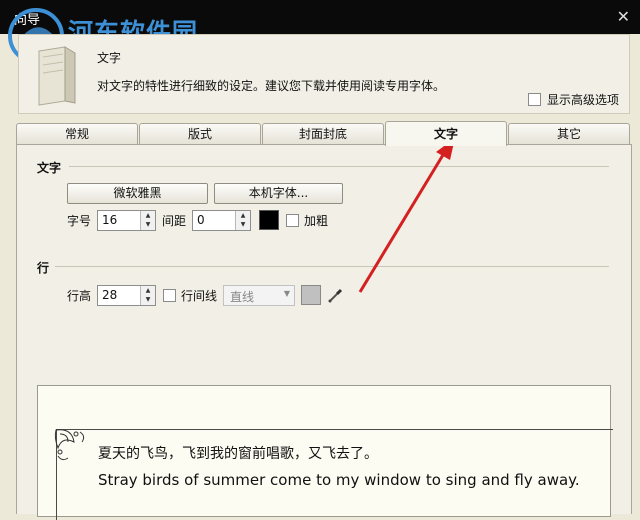  What do you see at coordinates (271, 86) in the screenshot?
I see `header-description: 对文字的特性进行细致的设定。建议您下载并使用阅读专用字体。` at bounding box center [271, 86].